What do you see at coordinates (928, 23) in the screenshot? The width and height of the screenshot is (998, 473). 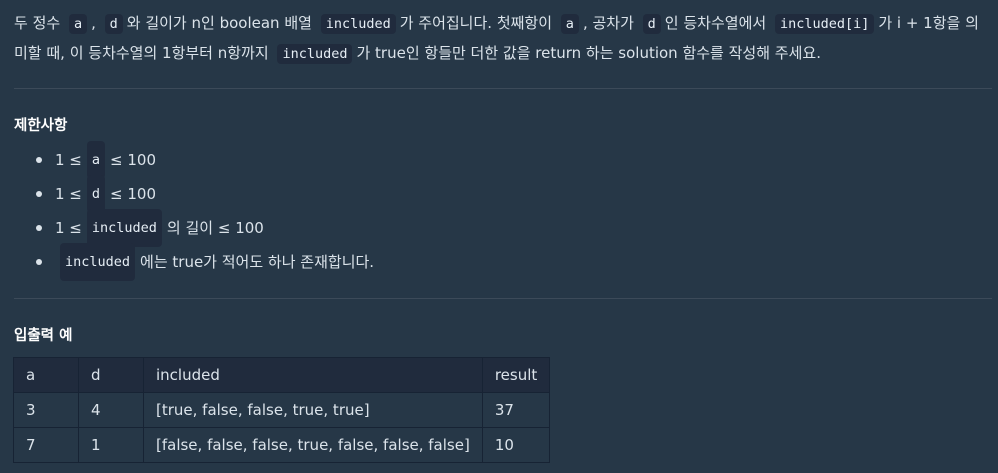 I see `text-segment: 가 i + 1항을 의` at bounding box center [928, 23].